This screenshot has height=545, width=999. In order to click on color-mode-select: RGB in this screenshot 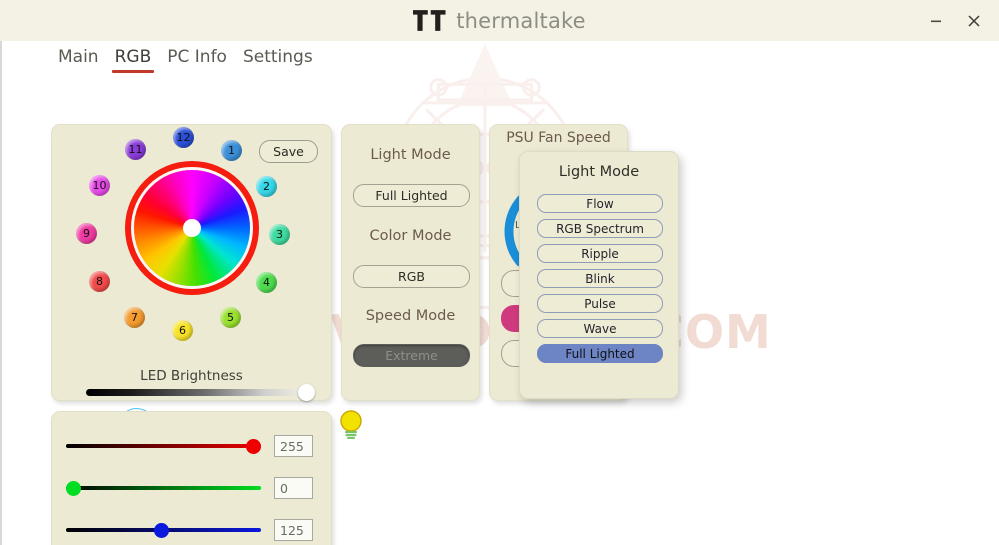, I will do `click(411, 276)`.